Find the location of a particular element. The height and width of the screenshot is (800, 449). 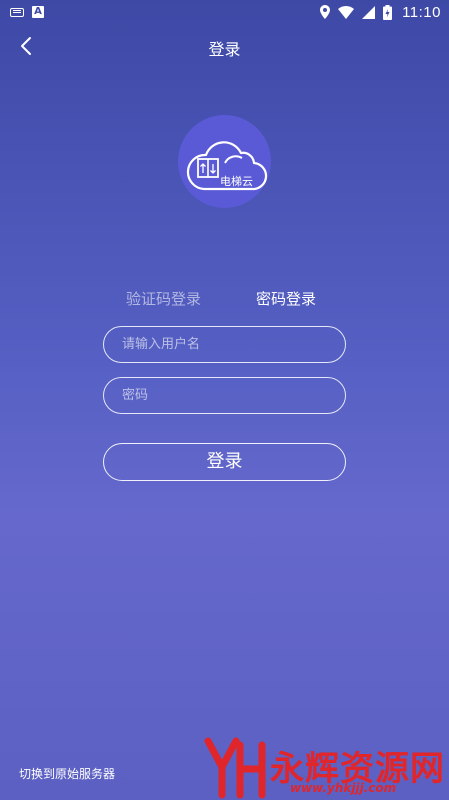

username-field is located at coordinates (224, 344).